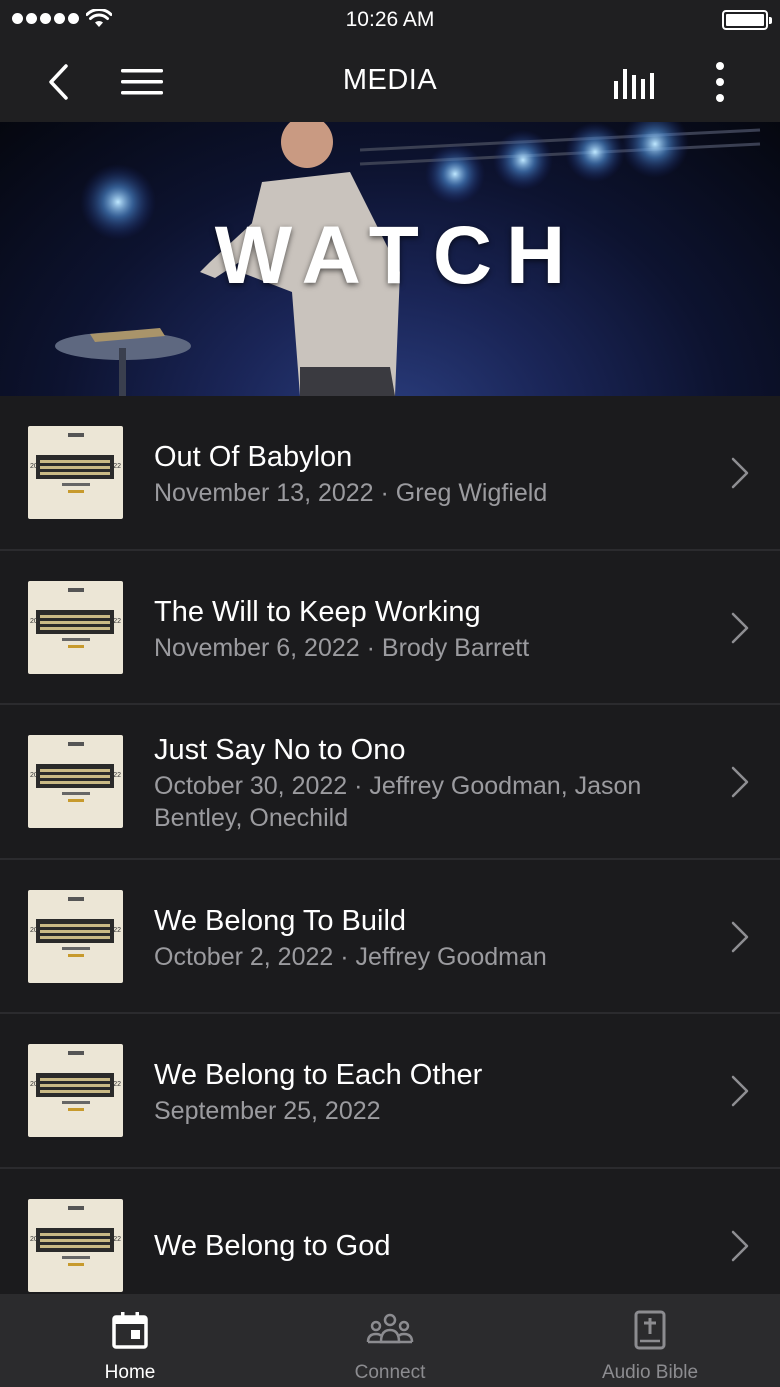 This screenshot has width=780, height=1387. Describe the element at coordinates (280, 750) in the screenshot. I see `sermon-title: Just Say No to Ono` at that location.